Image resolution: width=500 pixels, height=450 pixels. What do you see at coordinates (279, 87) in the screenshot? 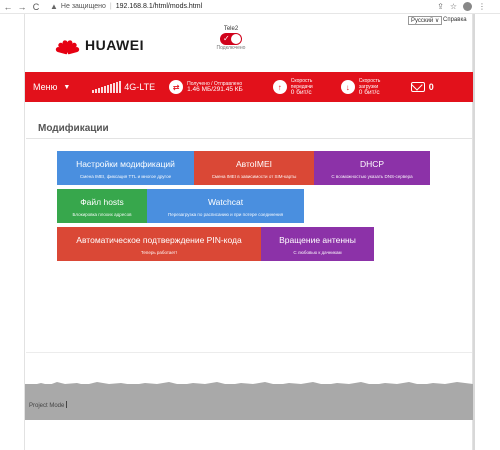
I see `upload-icon: ↑` at bounding box center [279, 87].